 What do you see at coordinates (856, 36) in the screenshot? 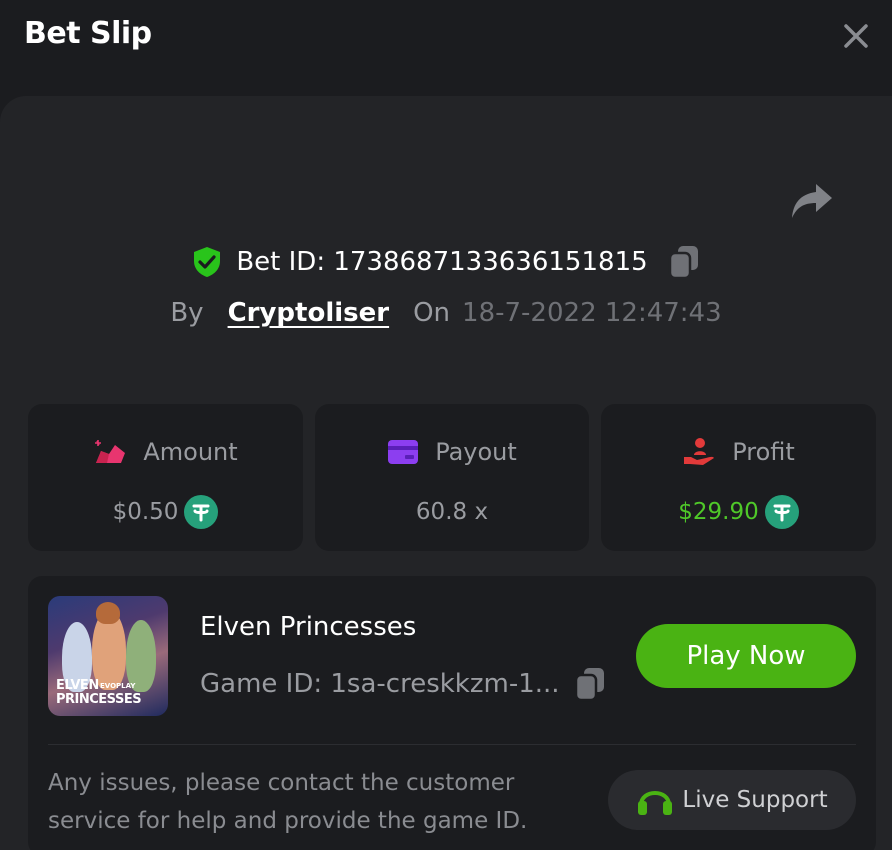
I see `close-icon` at bounding box center [856, 36].